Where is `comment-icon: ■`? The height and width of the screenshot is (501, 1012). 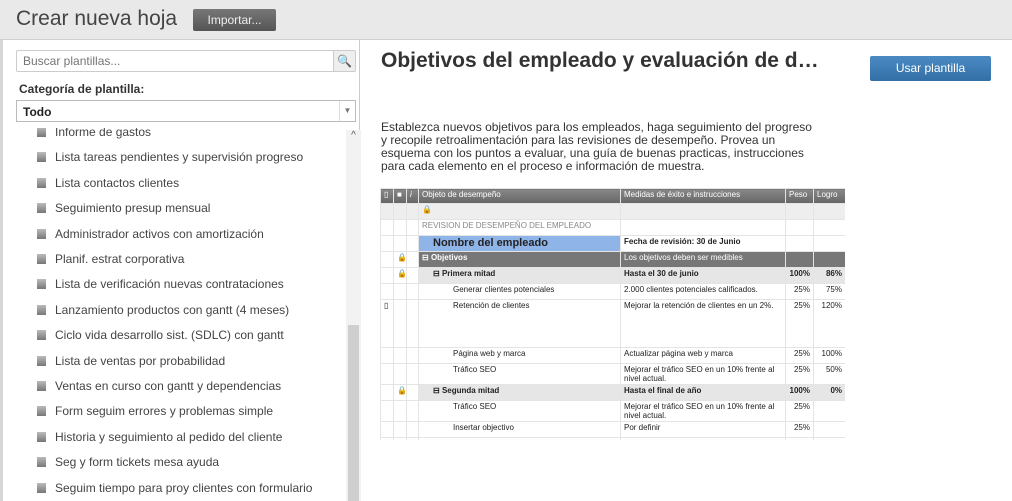
comment-icon: ■ is located at coordinates (400, 196).